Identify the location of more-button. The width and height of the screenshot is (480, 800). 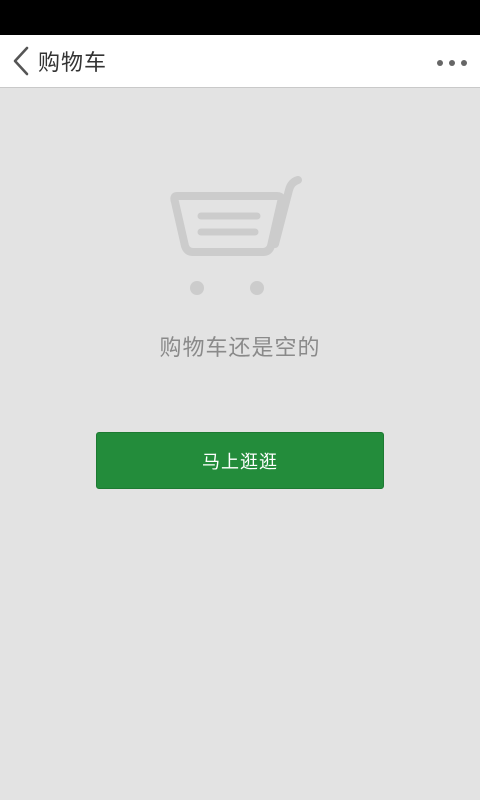
(452, 61).